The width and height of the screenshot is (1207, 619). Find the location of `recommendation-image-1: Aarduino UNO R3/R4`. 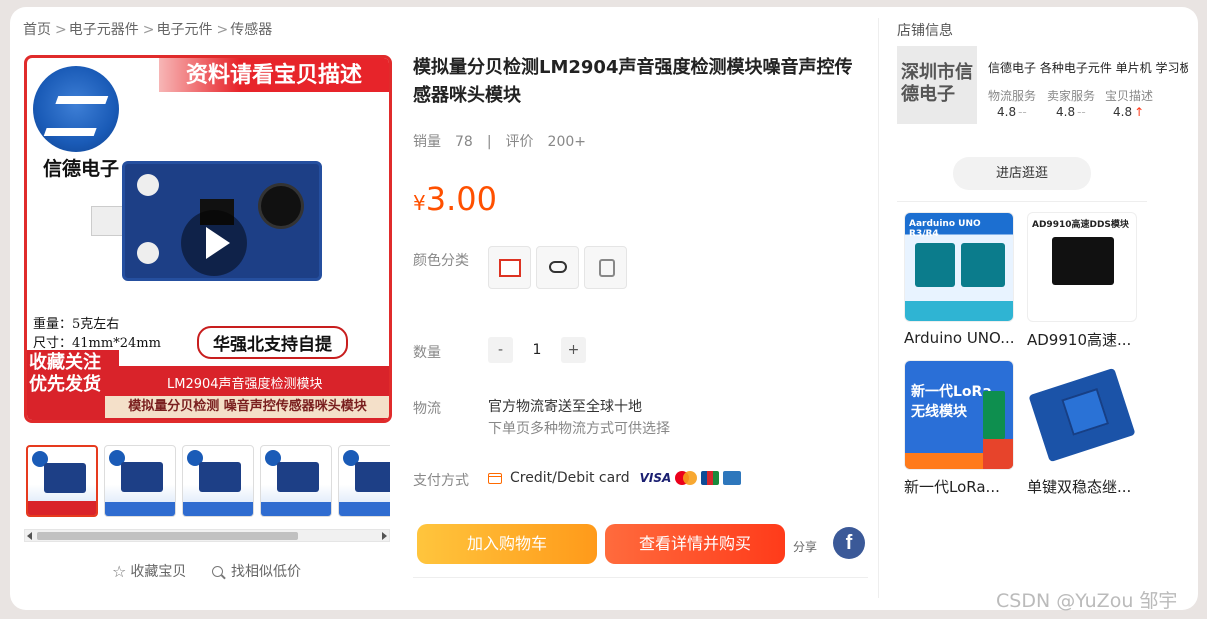

recommendation-image-1: Aarduino UNO R3/R4 is located at coordinates (959, 267).